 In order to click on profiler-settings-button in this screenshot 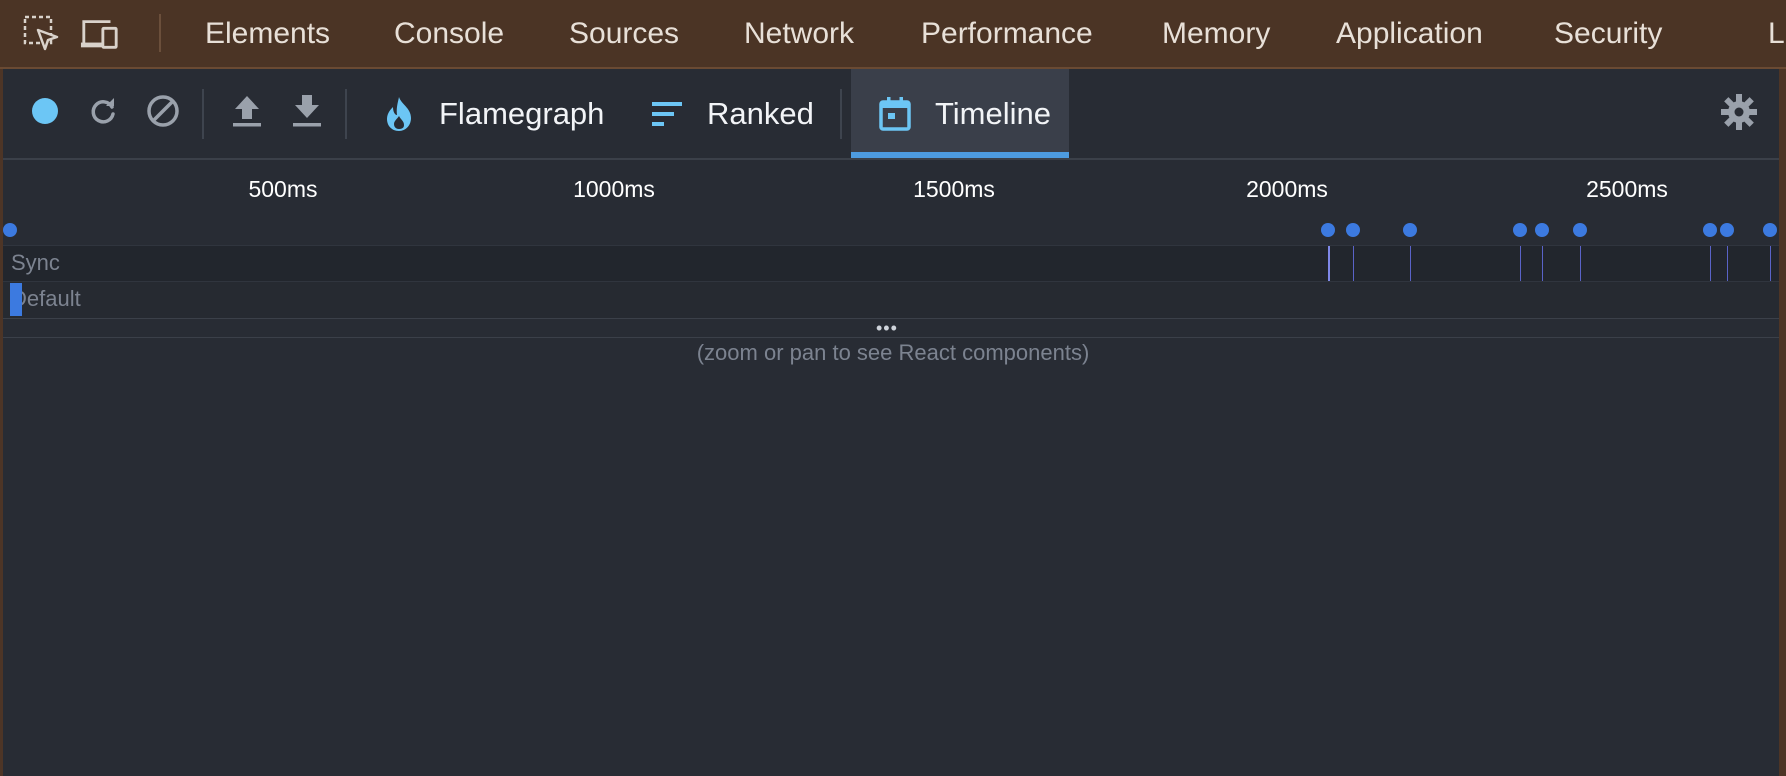, I will do `click(1739, 114)`.